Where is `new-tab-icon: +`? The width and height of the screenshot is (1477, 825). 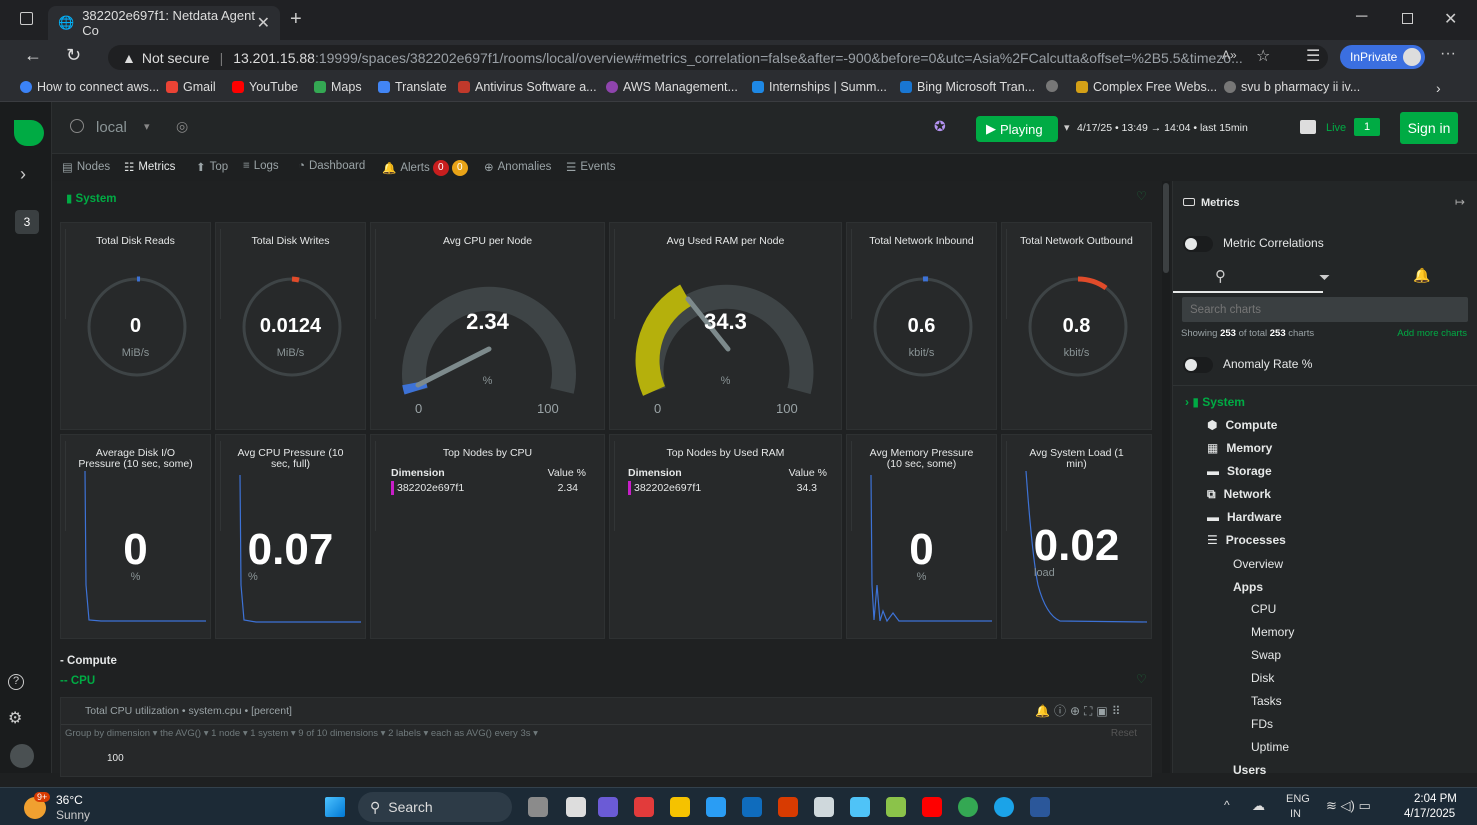 new-tab-icon: + is located at coordinates (296, 19).